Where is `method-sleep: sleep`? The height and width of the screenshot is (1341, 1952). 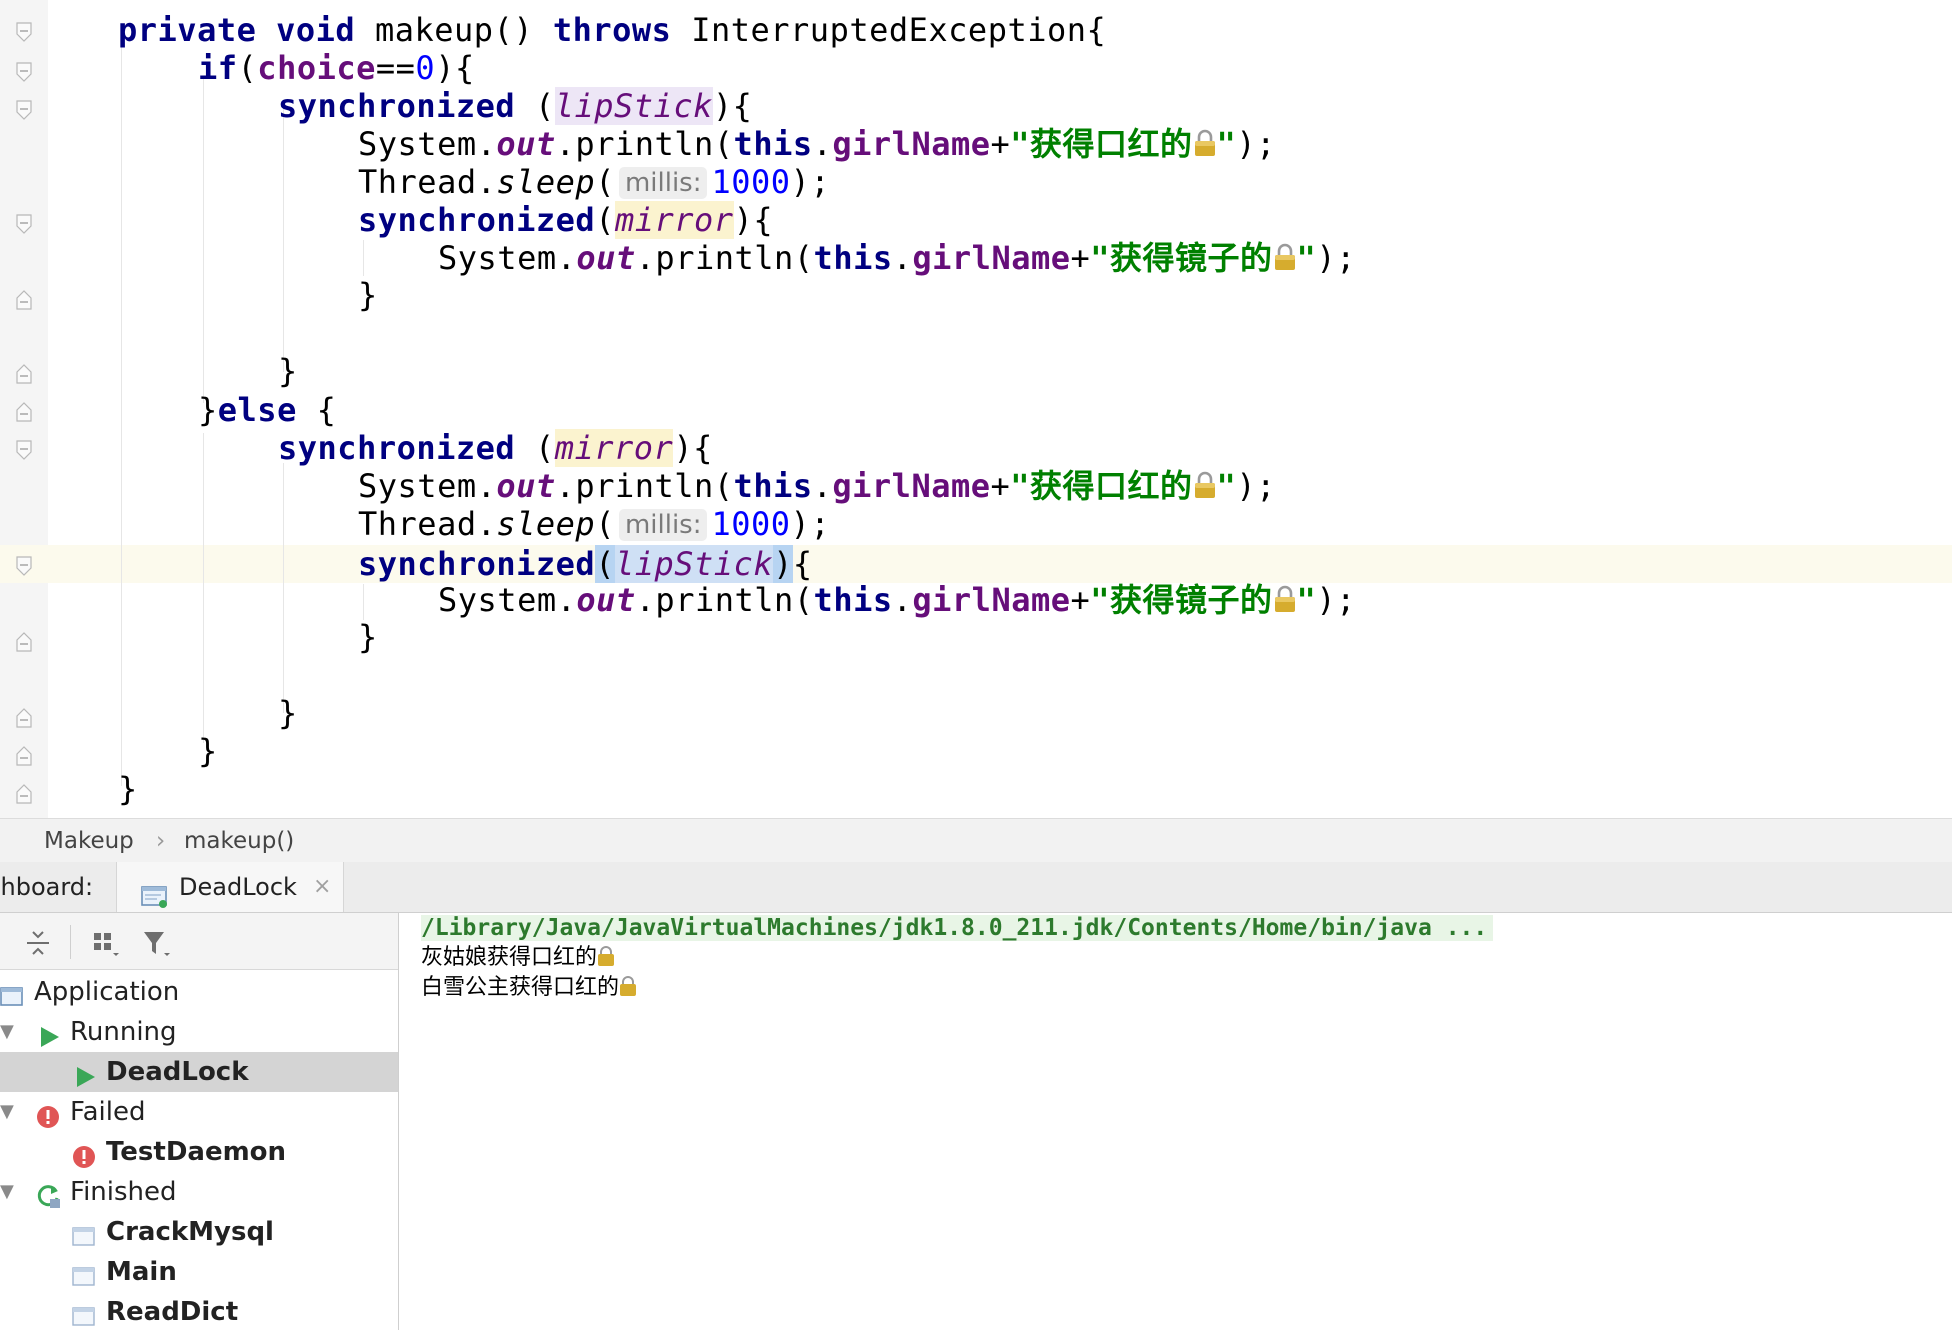
method-sleep: sleep is located at coordinates (546, 524).